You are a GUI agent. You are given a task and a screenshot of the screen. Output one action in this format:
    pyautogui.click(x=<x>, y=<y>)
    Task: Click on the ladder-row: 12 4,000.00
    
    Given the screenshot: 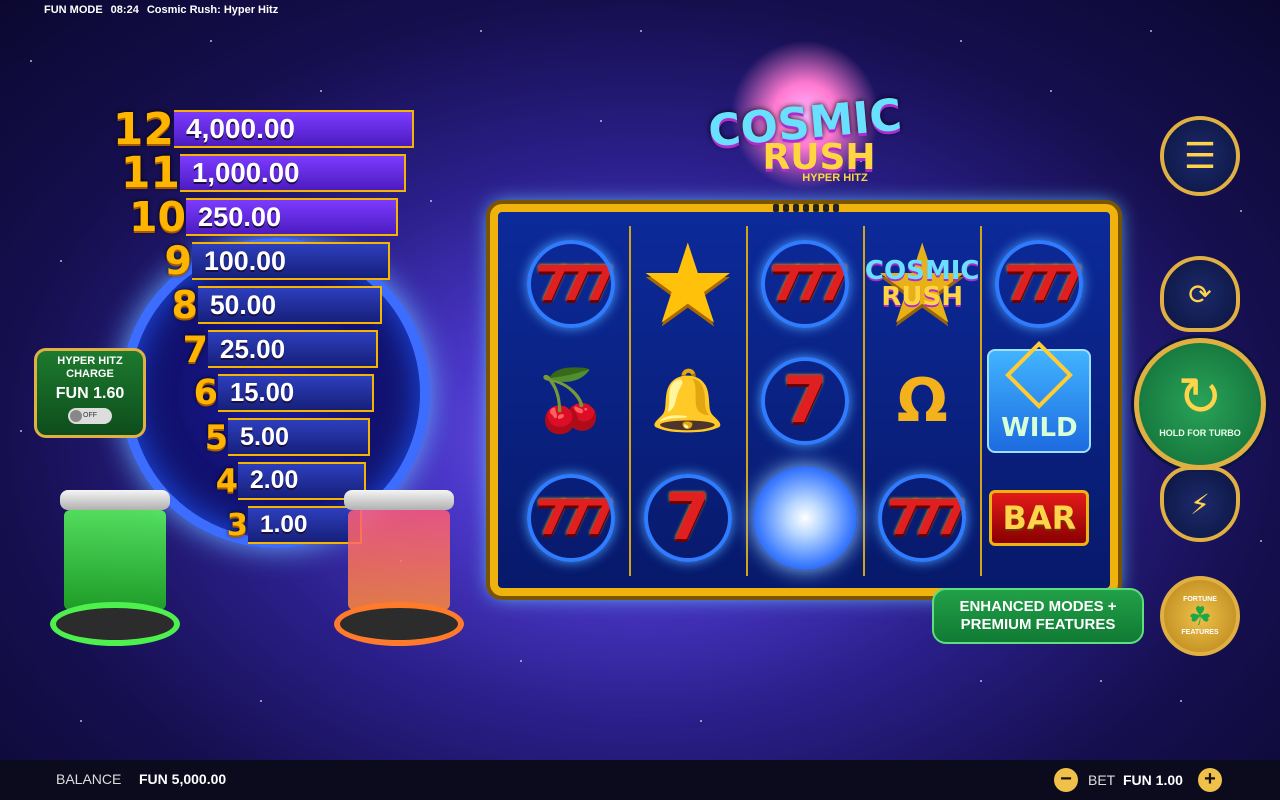 What is the action you would take?
    pyautogui.click(x=259, y=129)
    